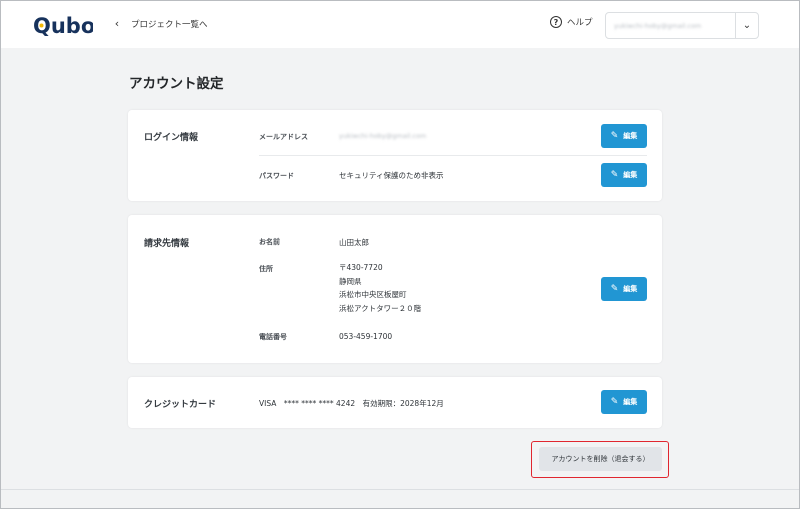  I want to click on address-city: 浜松市中央区板屋町, so click(373, 294).